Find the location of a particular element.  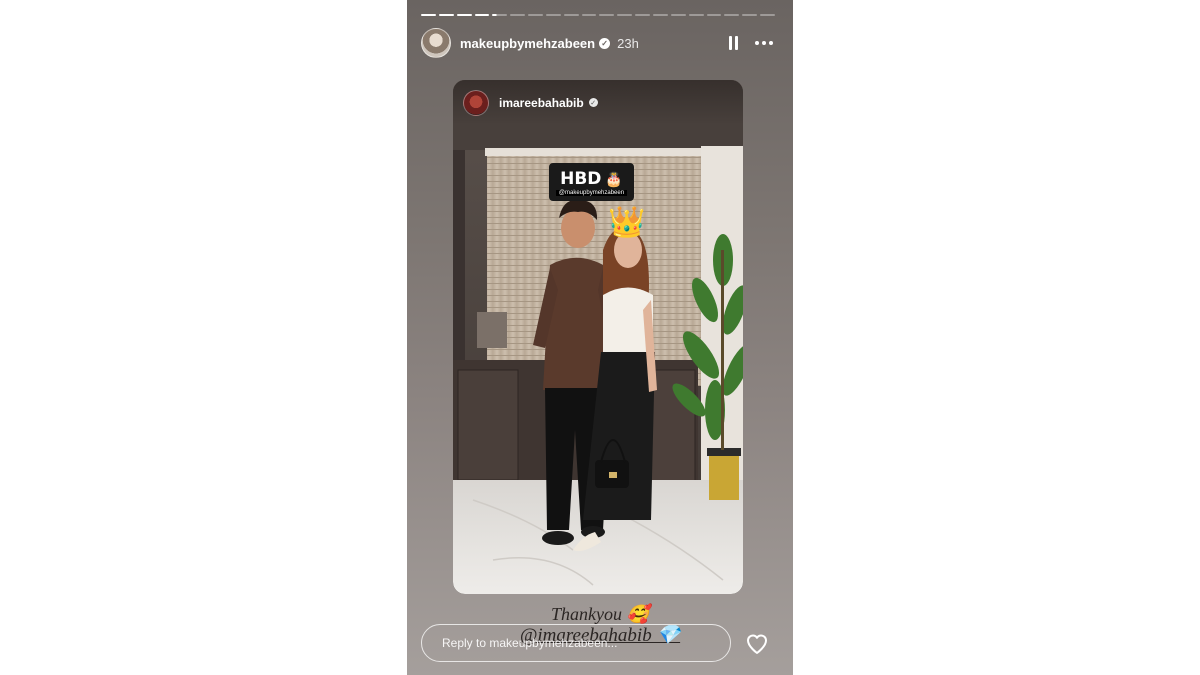

reply-field is located at coordinates (576, 643).